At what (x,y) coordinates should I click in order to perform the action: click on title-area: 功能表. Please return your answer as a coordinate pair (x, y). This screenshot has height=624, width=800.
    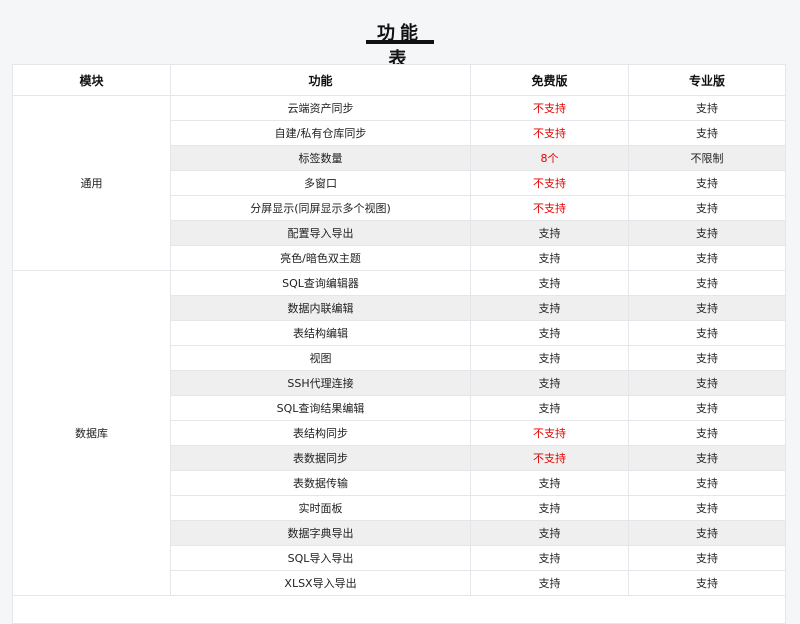
    Looking at the image, I should click on (400, 35).